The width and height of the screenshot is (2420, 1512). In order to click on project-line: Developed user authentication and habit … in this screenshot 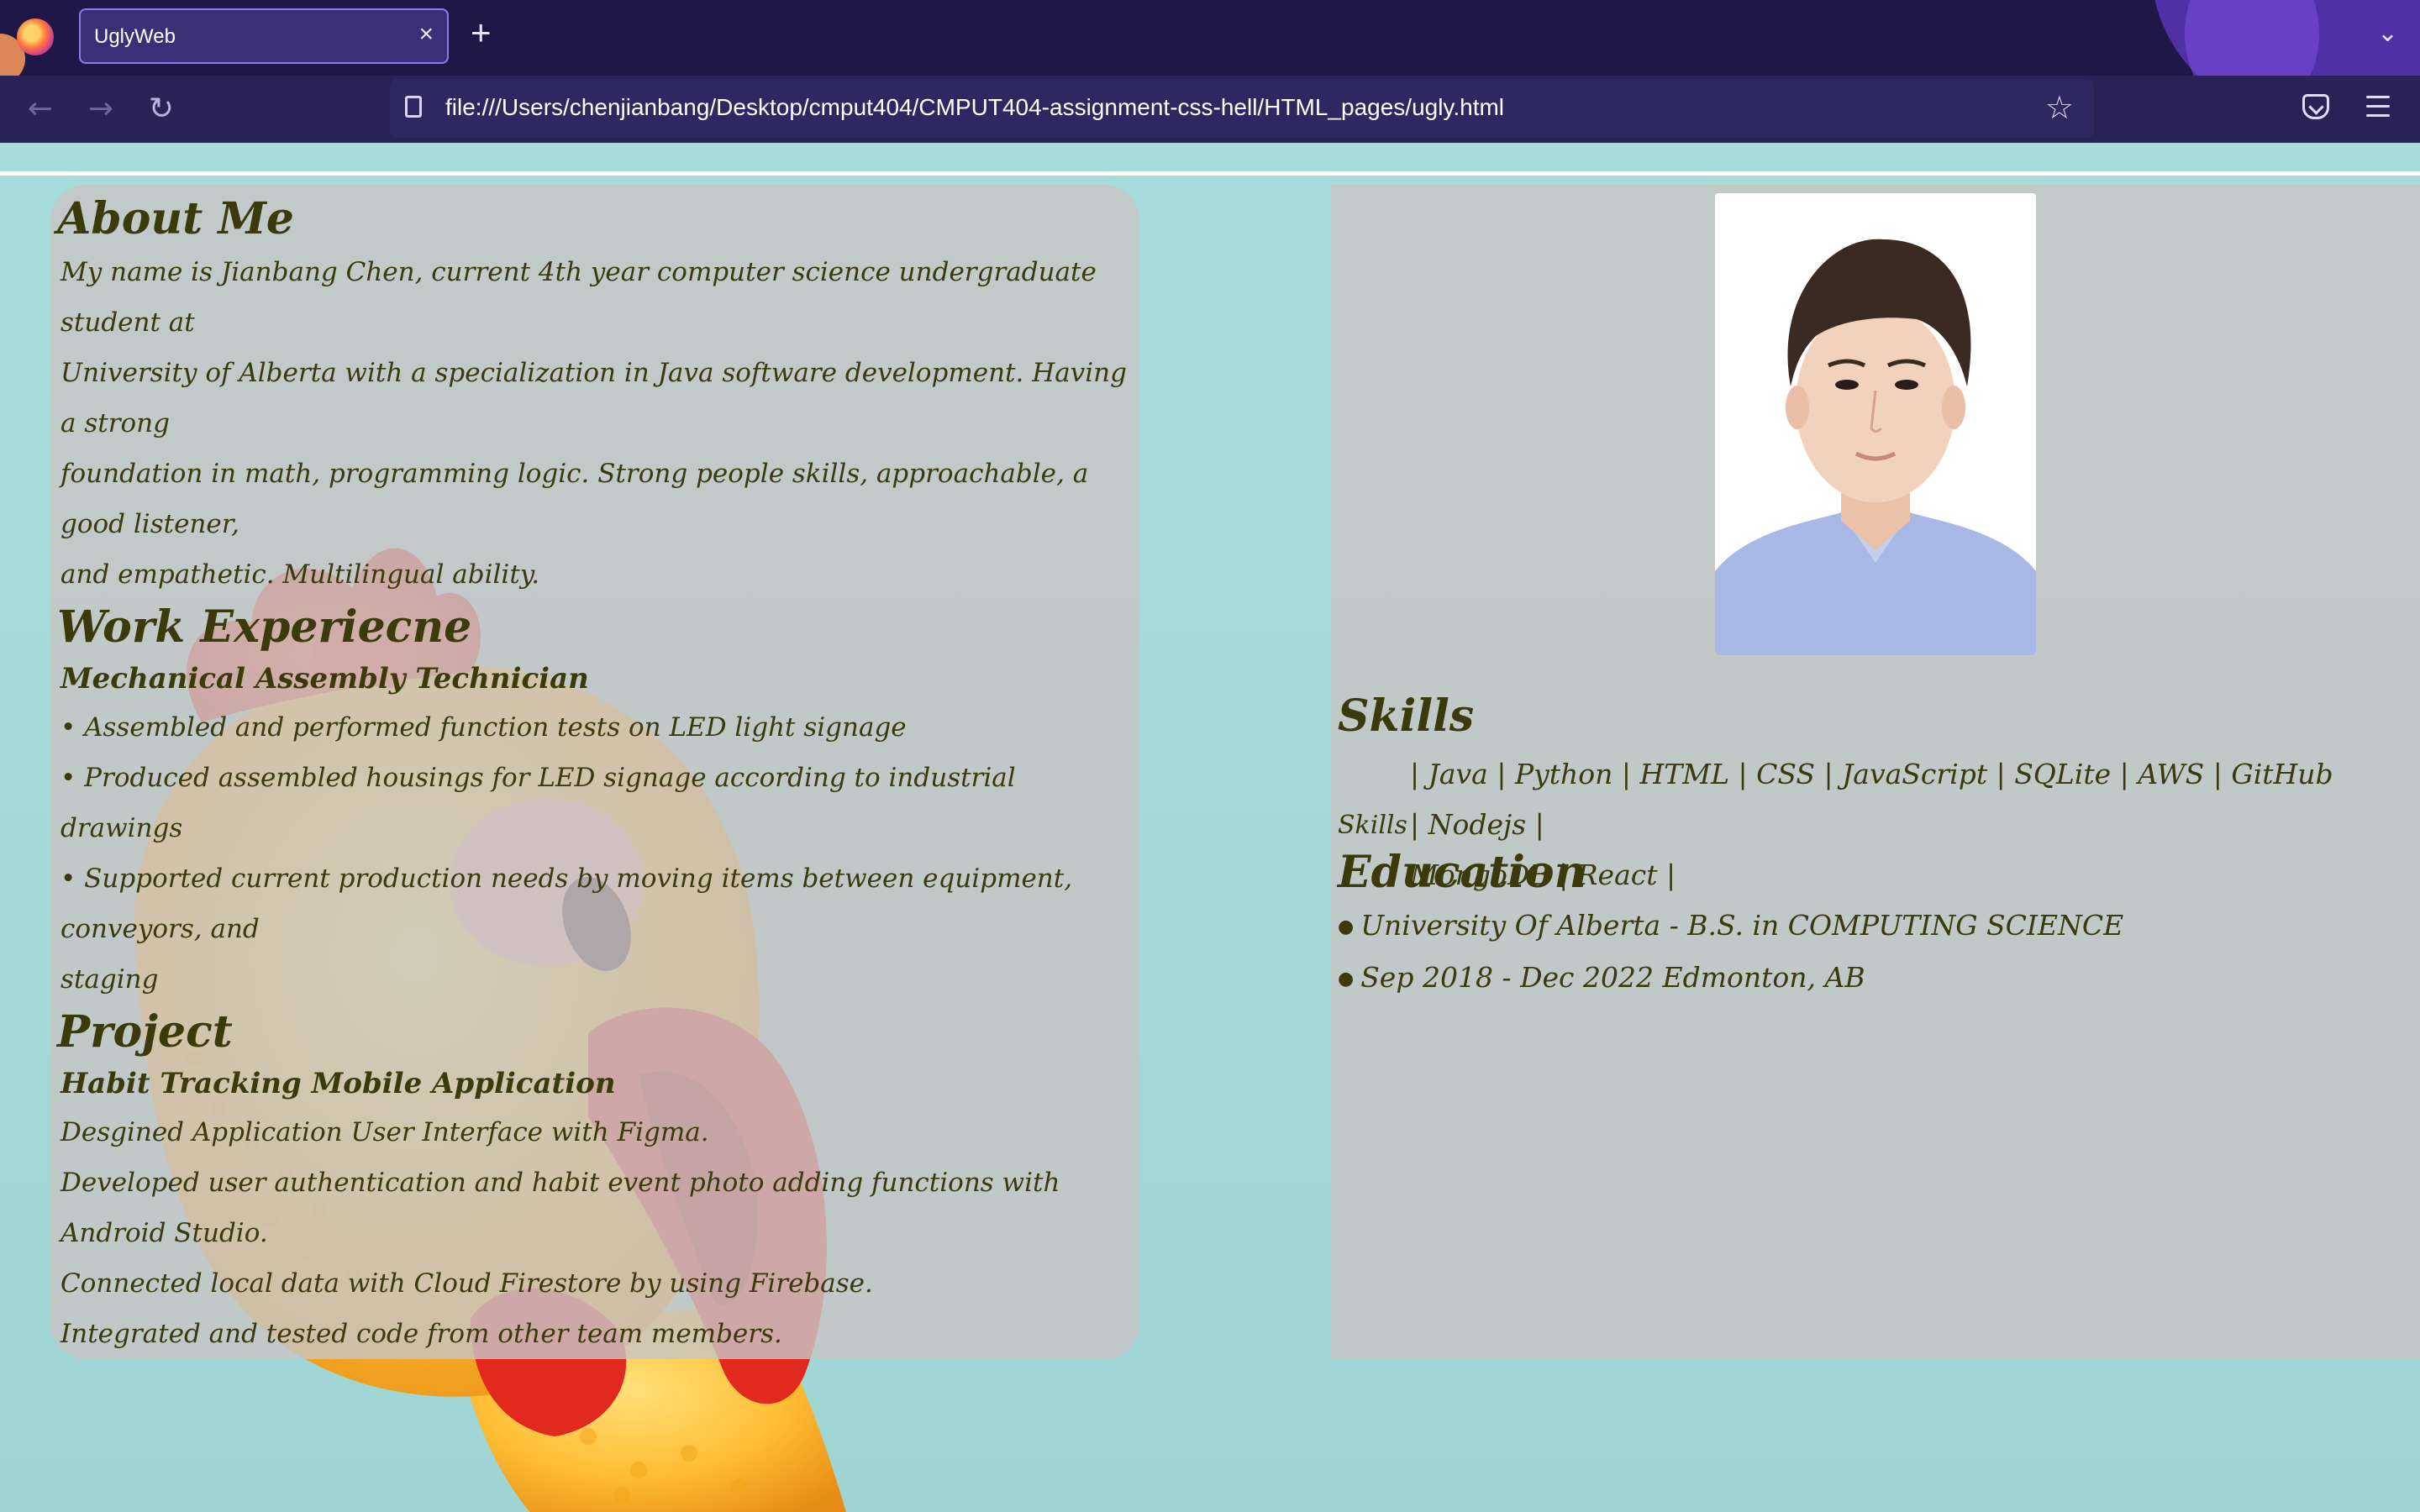, I will do `click(560, 1208)`.